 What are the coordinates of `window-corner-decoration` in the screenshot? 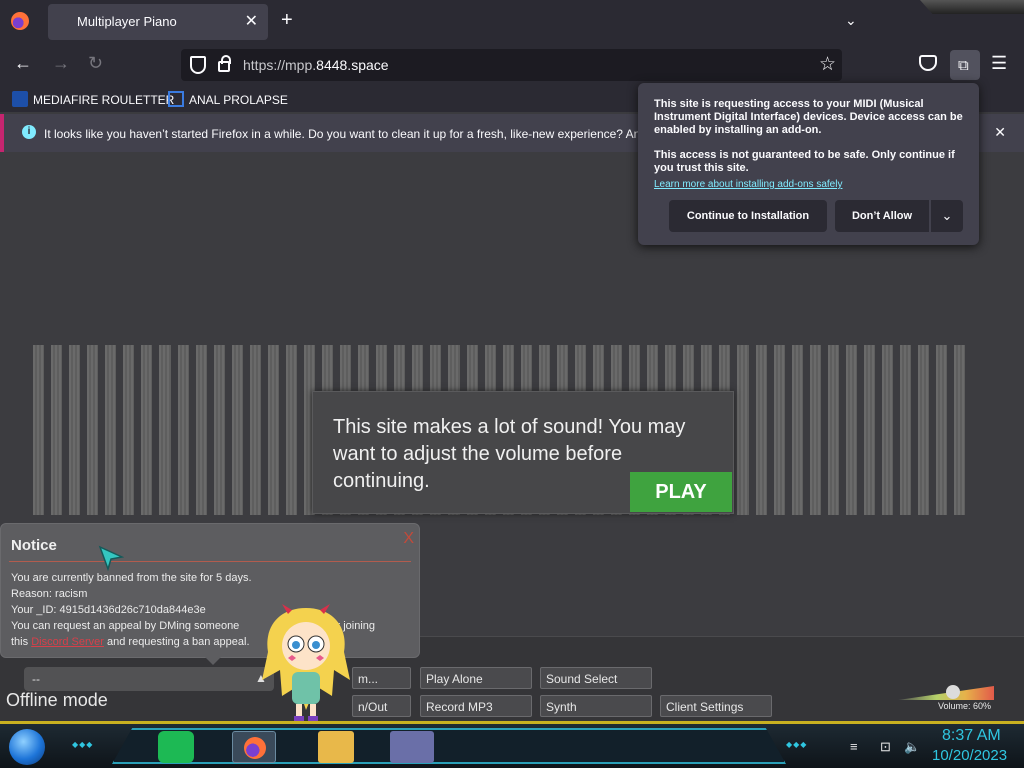 It's located at (972, 7).